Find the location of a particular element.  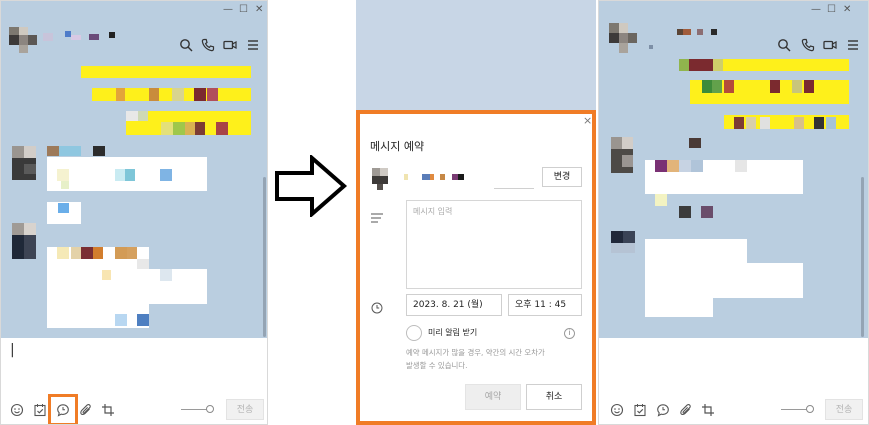

time-value: 오후 11 : 45 is located at coordinates (541, 305).